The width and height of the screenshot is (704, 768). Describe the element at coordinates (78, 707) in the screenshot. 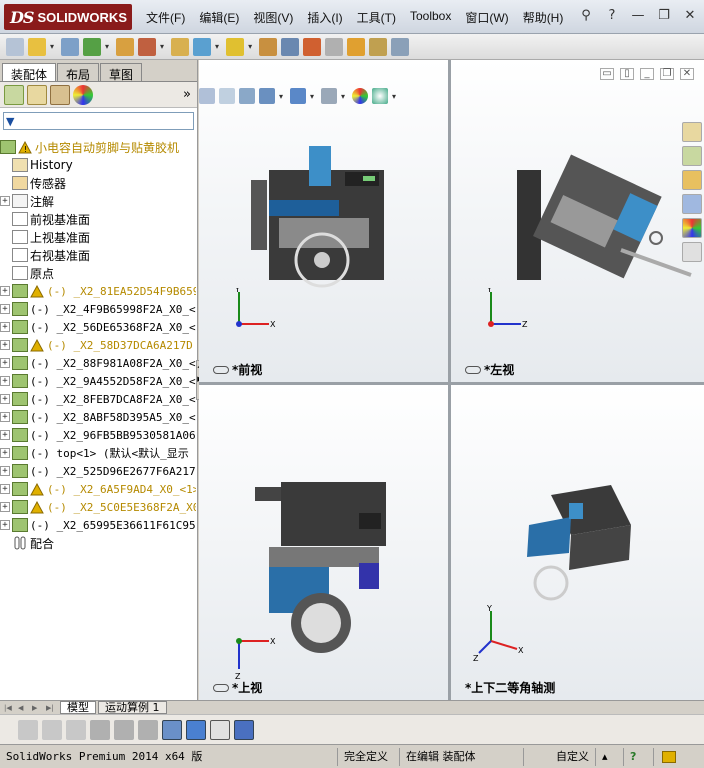

I see `tab-model: 模型` at that location.